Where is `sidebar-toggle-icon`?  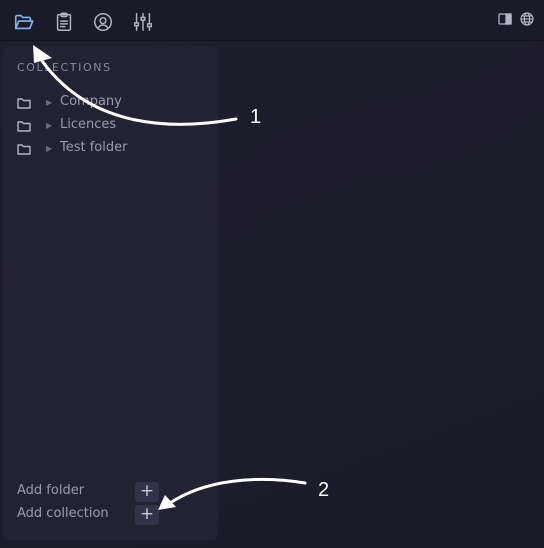
sidebar-toggle-icon is located at coordinates (505, 19).